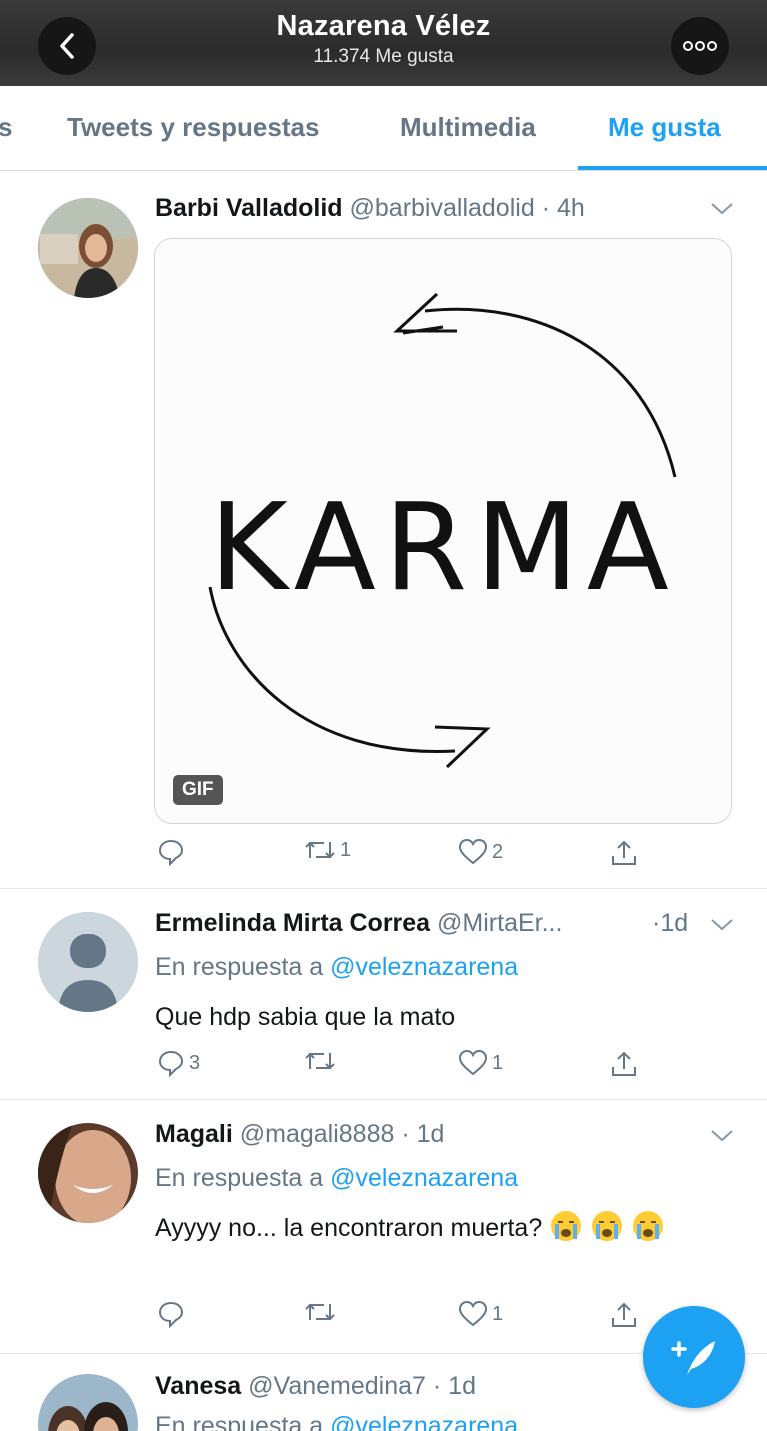  I want to click on more-options-button, so click(700, 46).